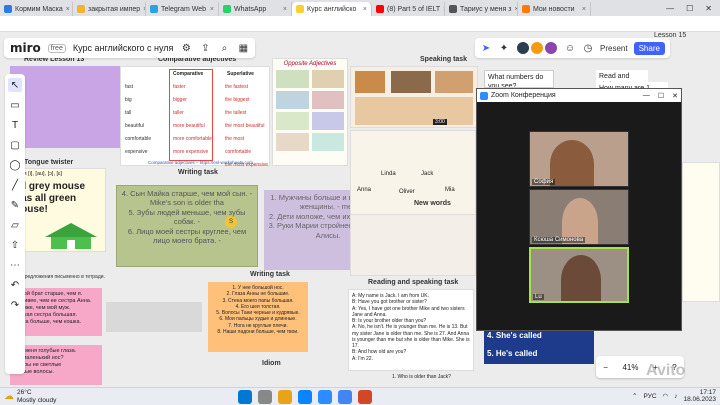 The width and height of the screenshot is (720, 405). What do you see at coordinates (675, 396) in the screenshot?
I see `volume-icon: ♪` at bounding box center [675, 396].